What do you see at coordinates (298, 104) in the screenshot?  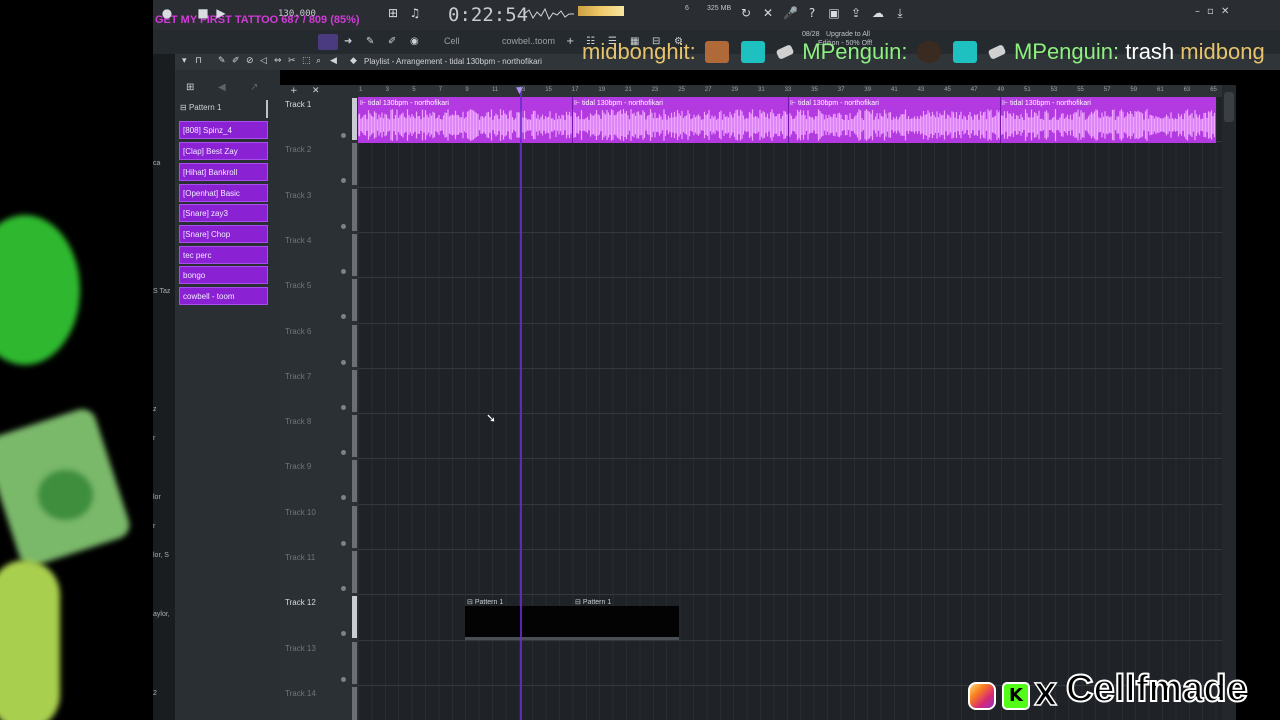 I see `track-label: Track 1` at bounding box center [298, 104].